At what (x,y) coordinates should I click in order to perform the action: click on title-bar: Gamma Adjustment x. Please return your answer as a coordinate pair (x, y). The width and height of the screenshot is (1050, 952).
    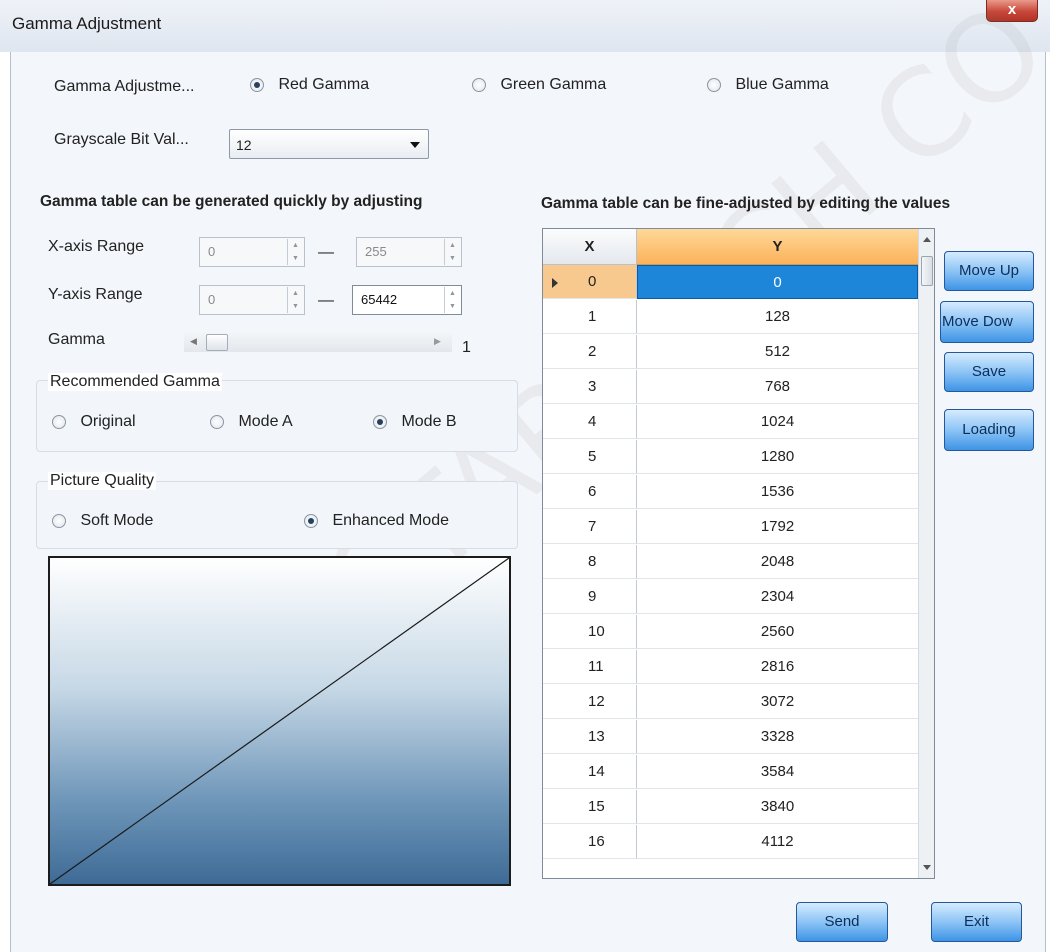
    Looking at the image, I should click on (525, 26).